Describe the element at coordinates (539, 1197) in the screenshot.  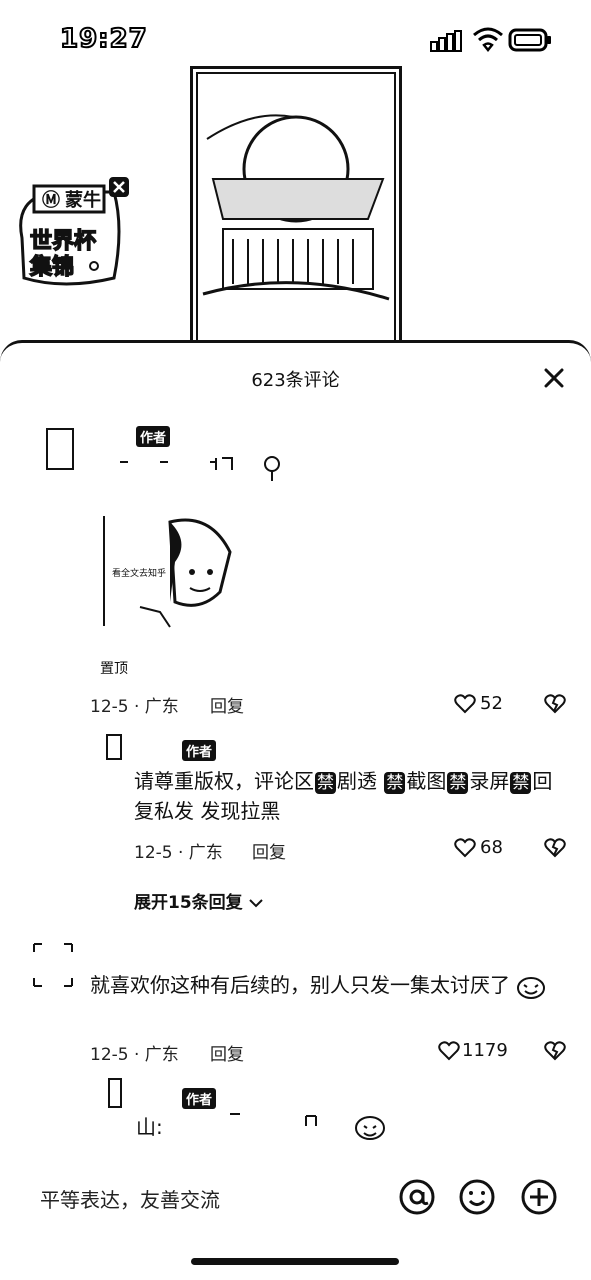
I see `add-icon` at that location.